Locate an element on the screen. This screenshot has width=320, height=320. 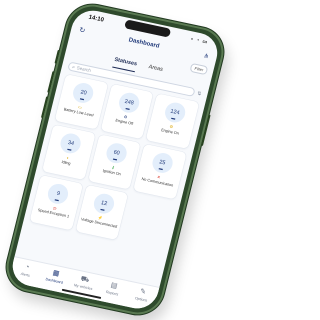
nav-label: Options is located at coordinates (141, 299).